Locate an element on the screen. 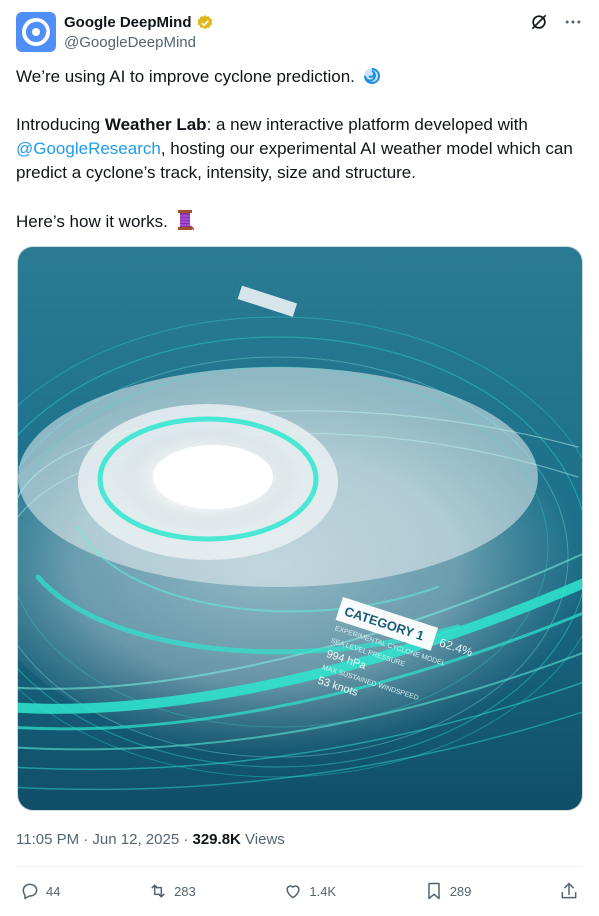 The height and width of the screenshot is (916, 599). repost-count: 283 is located at coordinates (185, 891).